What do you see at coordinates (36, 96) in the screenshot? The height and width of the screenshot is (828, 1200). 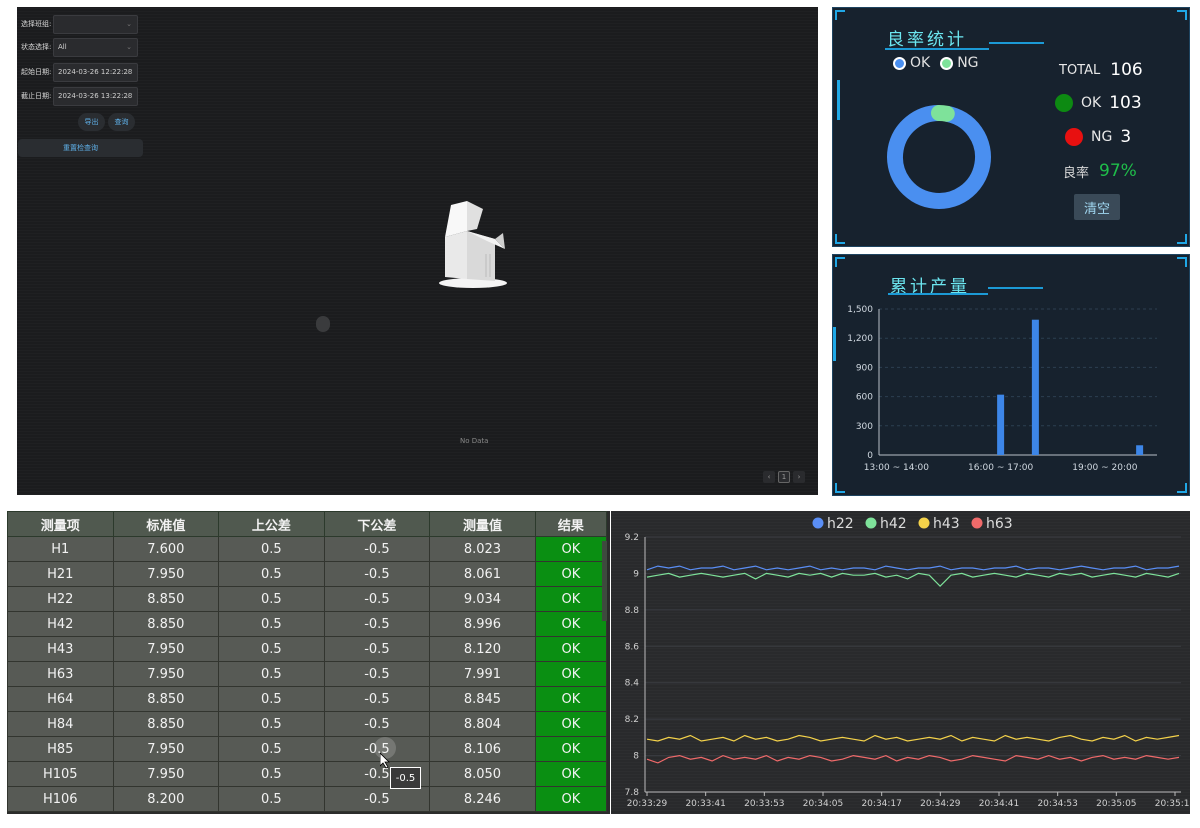 I see `end-date-label: 截止日期:` at bounding box center [36, 96].